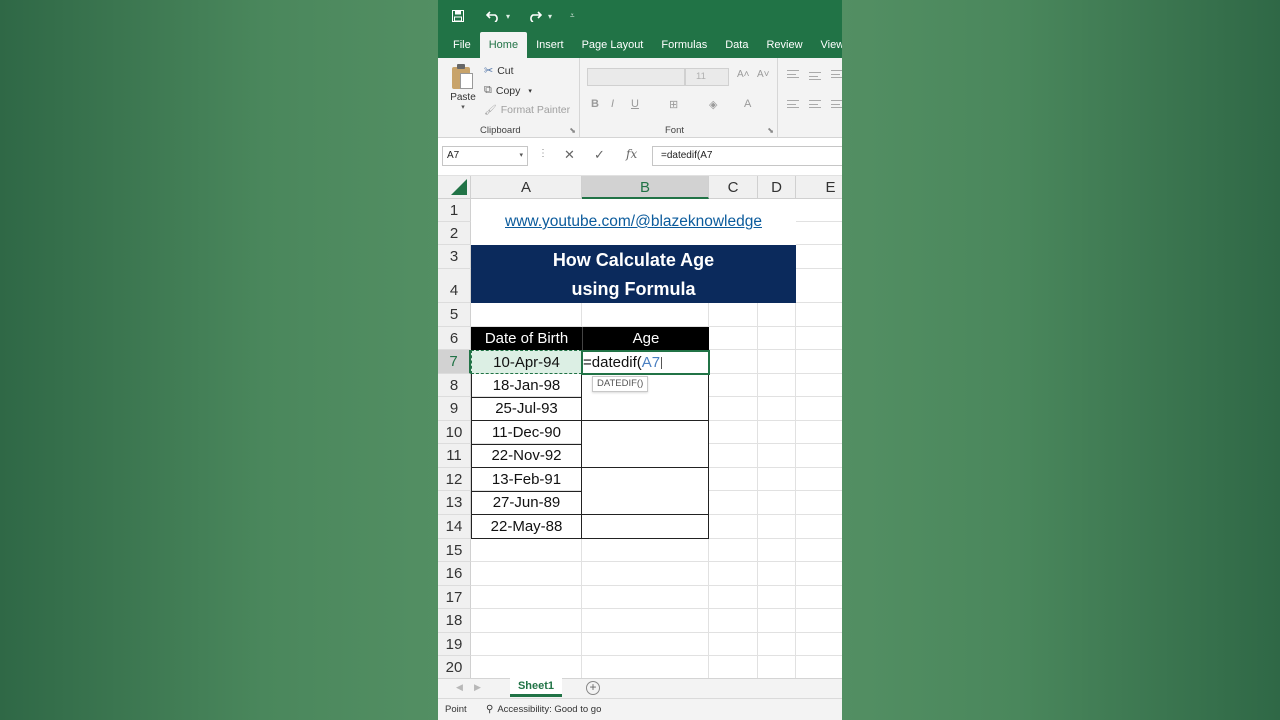 The width and height of the screenshot is (1280, 720). What do you see at coordinates (635, 104) in the screenshot?
I see `underline-button: U` at bounding box center [635, 104].